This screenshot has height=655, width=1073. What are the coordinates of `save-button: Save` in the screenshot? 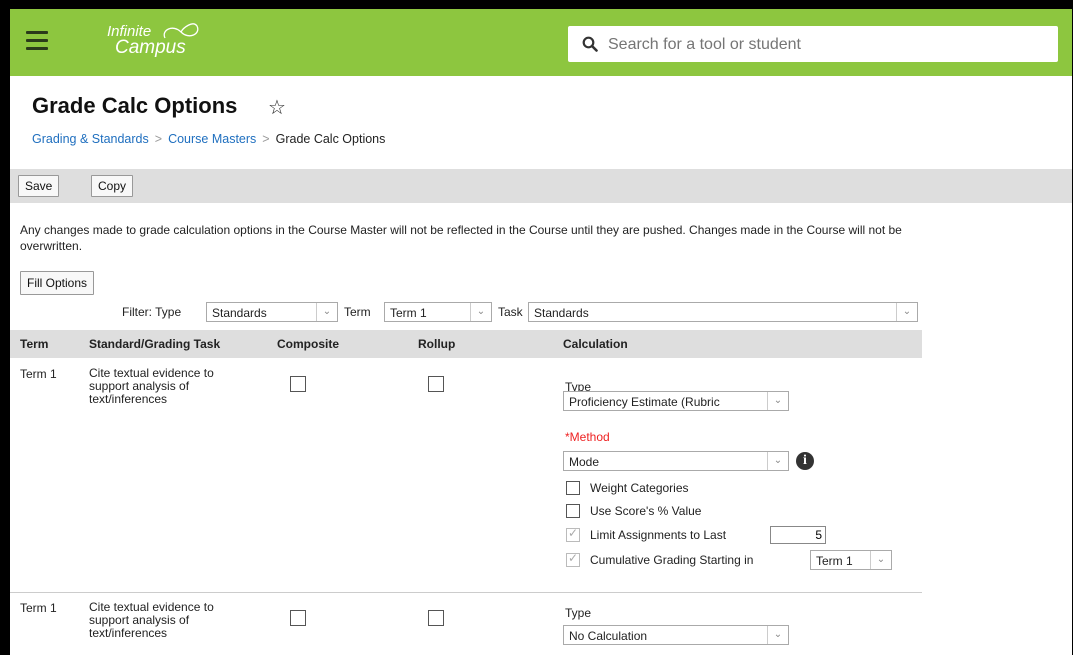 It's located at (39, 186).